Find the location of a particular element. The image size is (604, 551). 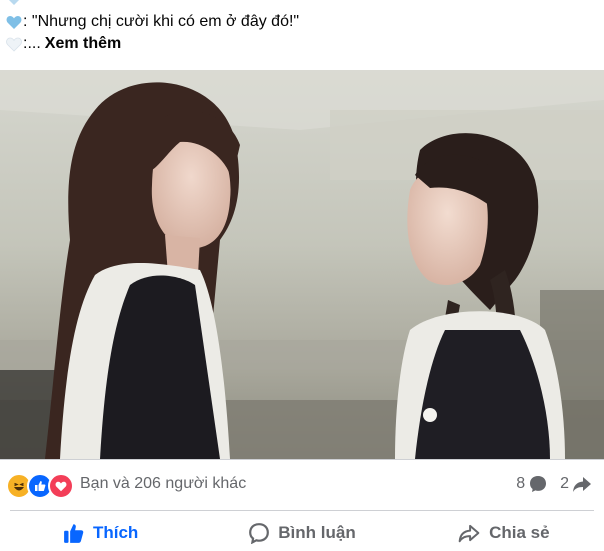

comment-label: Bình luận is located at coordinates (317, 532).